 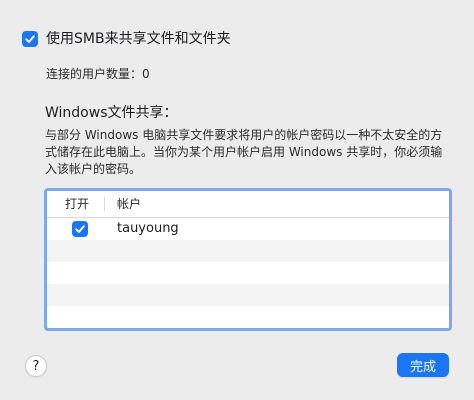 What do you see at coordinates (146, 74) in the screenshot?
I see `connected-users-value: 0` at bounding box center [146, 74].